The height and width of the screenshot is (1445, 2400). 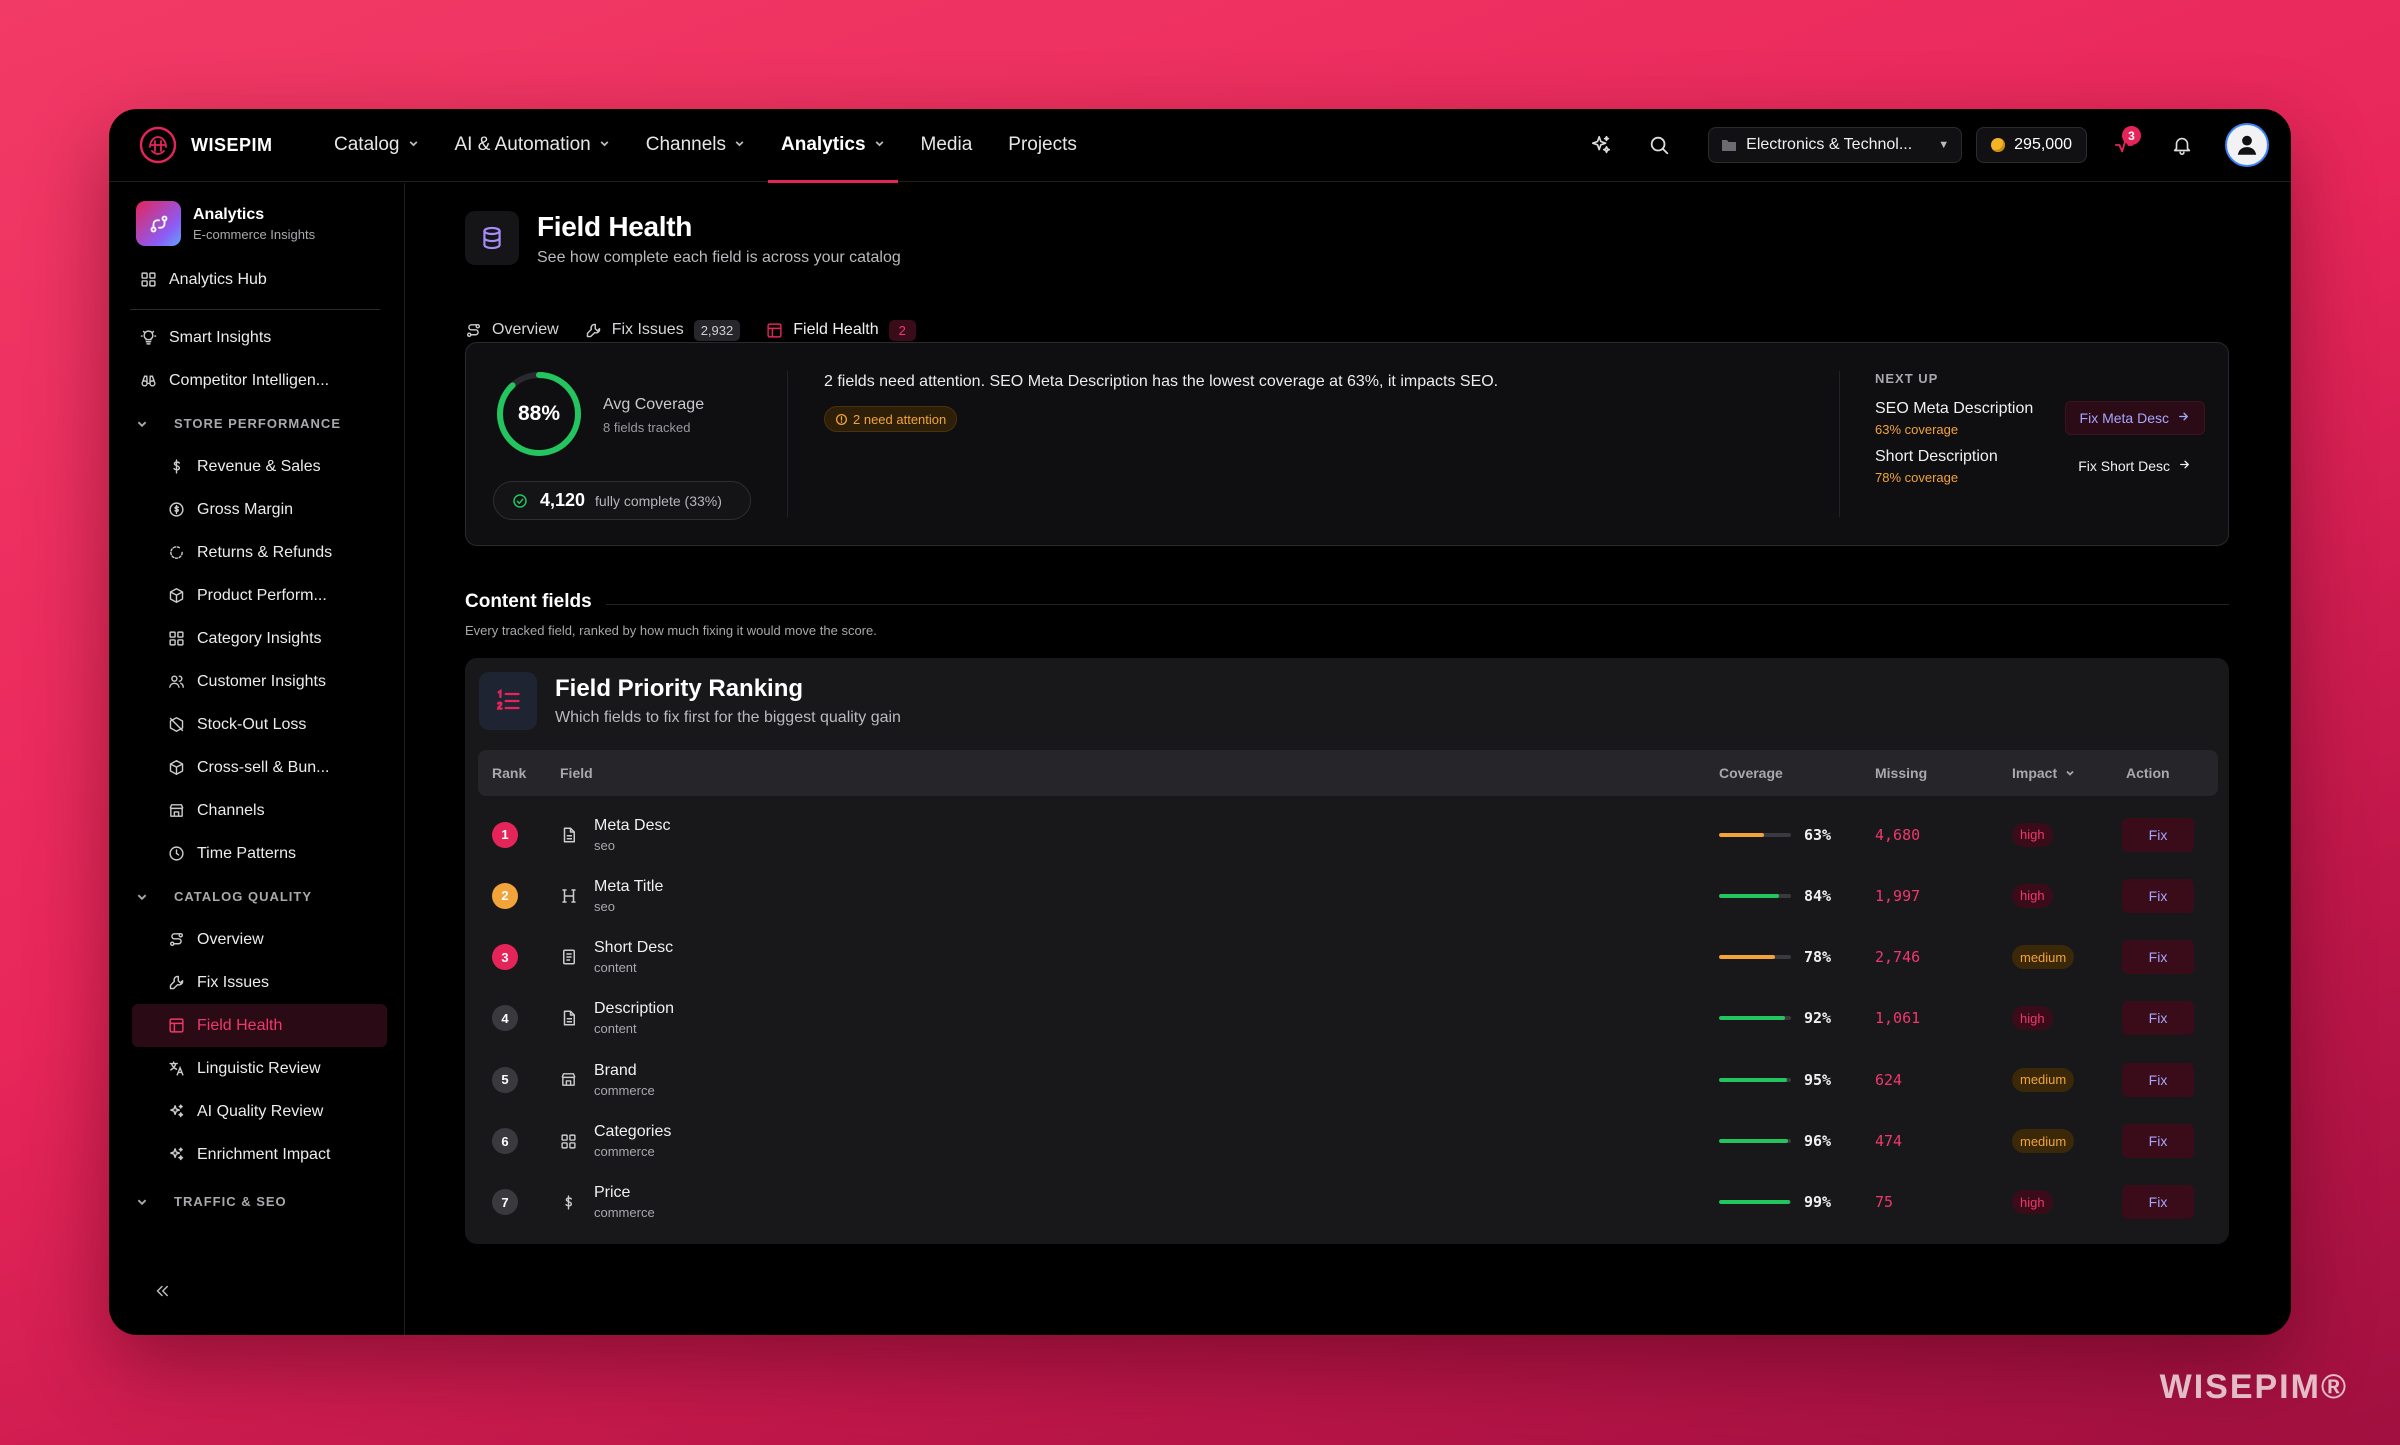 What do you see at coordinates (532, 145) in the screenshot?
I see `nav-item-ai-automation: AI & Automation` at bounding box center [532, 145].